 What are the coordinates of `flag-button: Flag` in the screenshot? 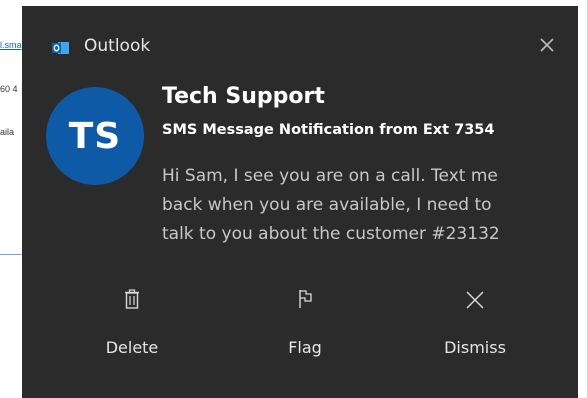 It's located at (305, 324).